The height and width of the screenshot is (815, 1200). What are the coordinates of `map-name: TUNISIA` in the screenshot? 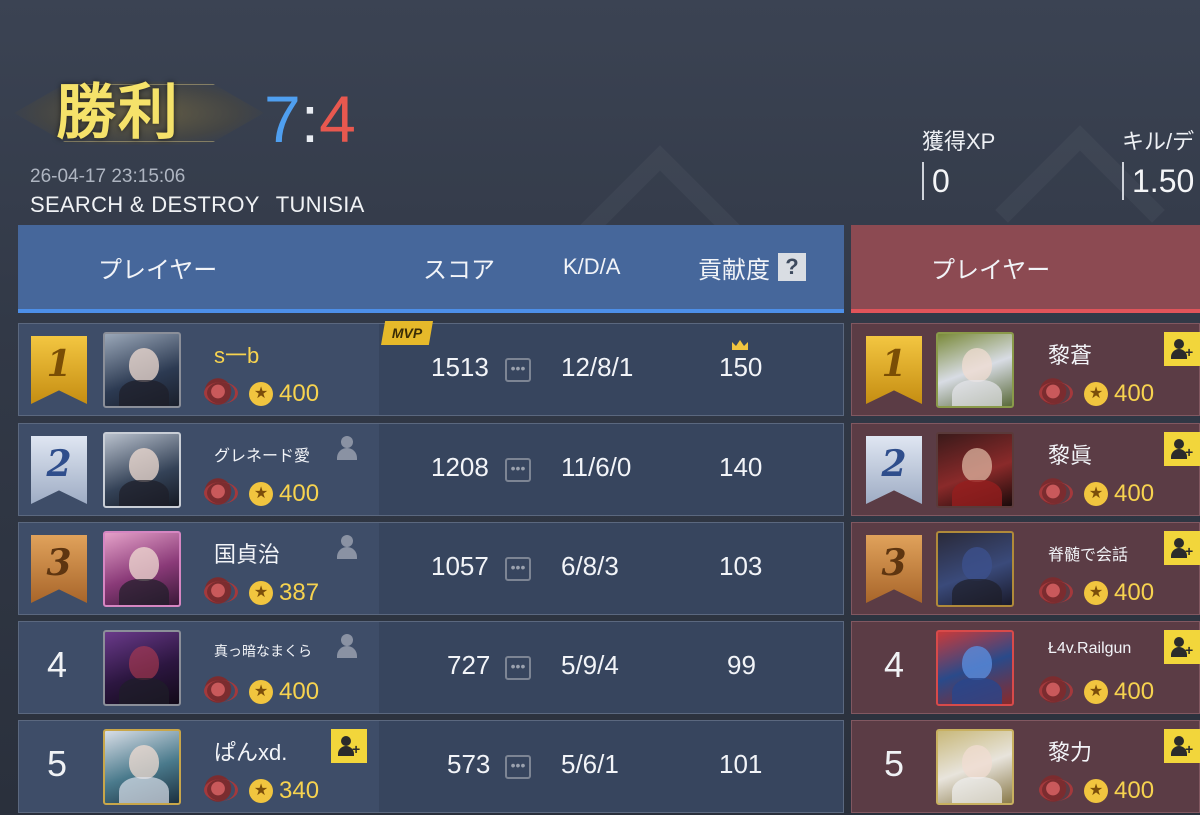 It's located at (320, 204).